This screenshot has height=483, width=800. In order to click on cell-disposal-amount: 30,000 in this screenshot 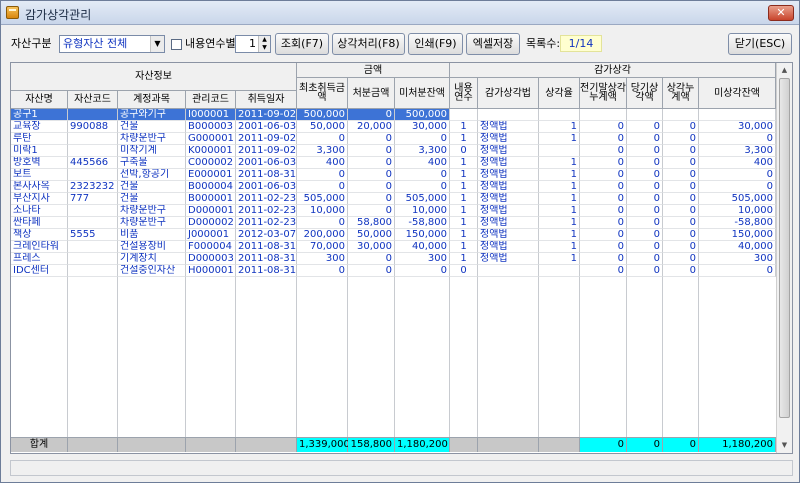, I will do `click(371, 247)`.